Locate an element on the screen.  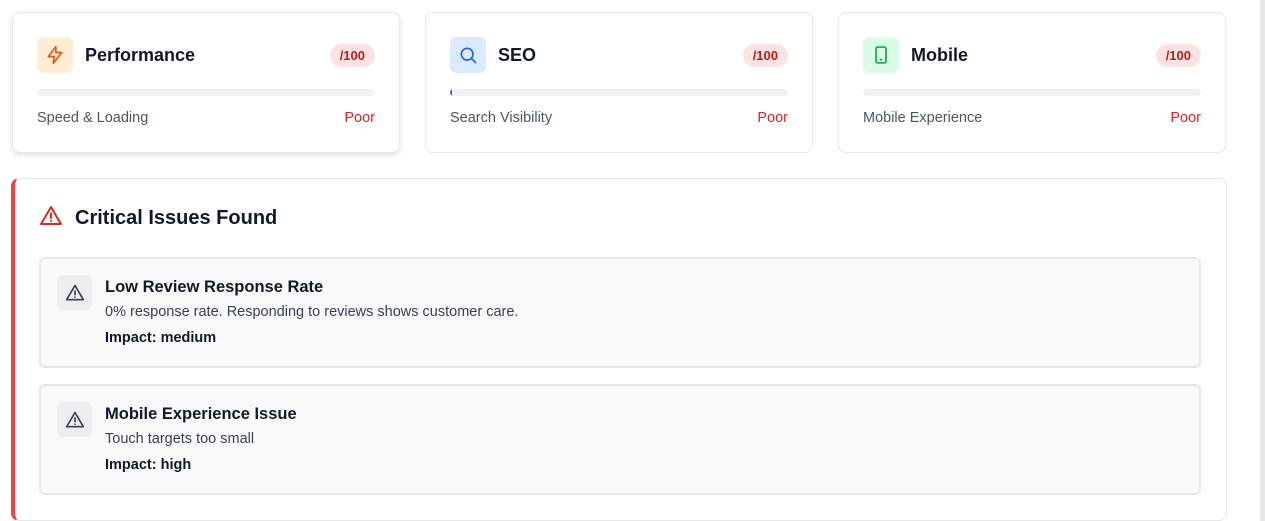
card-header: Performance /100 is located at coordinates (206, 55).